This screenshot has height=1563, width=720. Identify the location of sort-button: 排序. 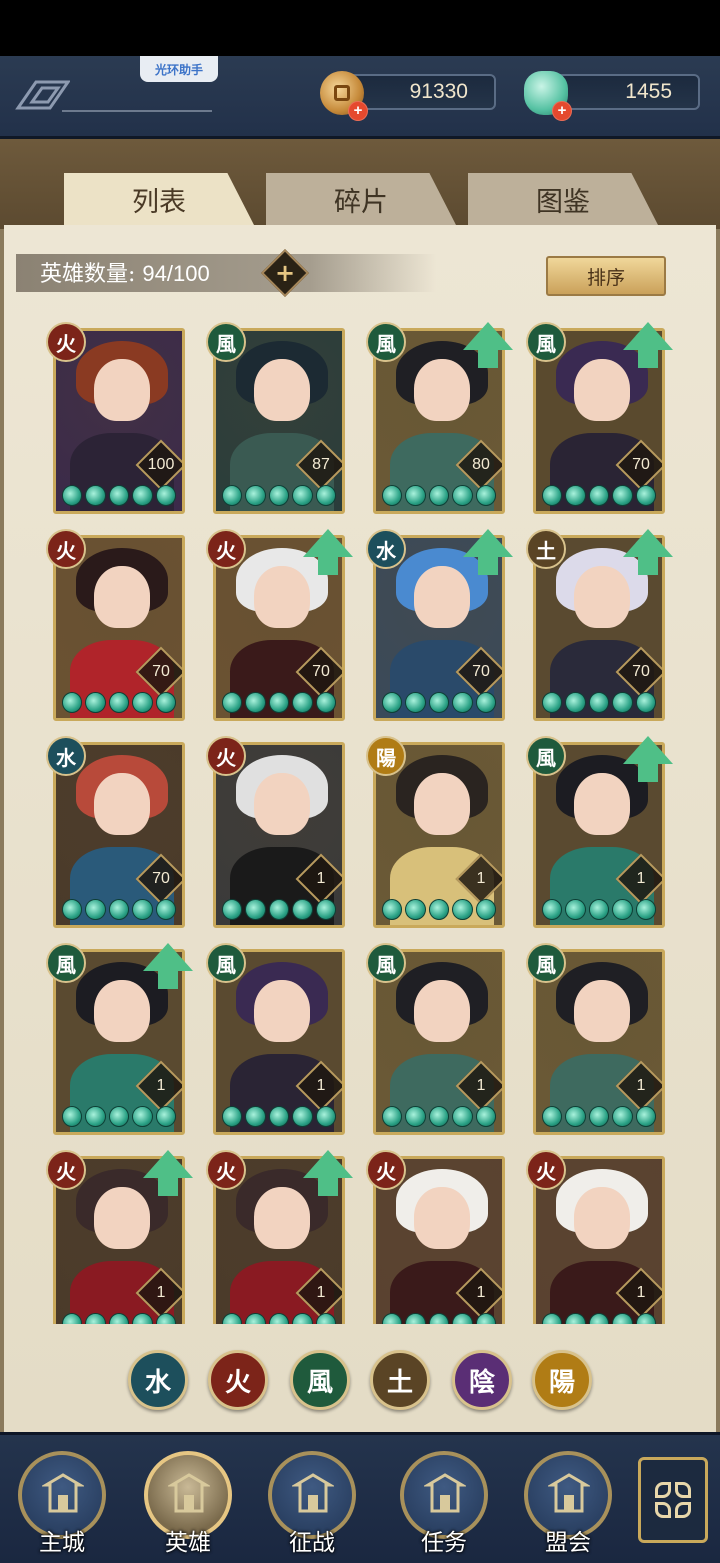
(606, 276).